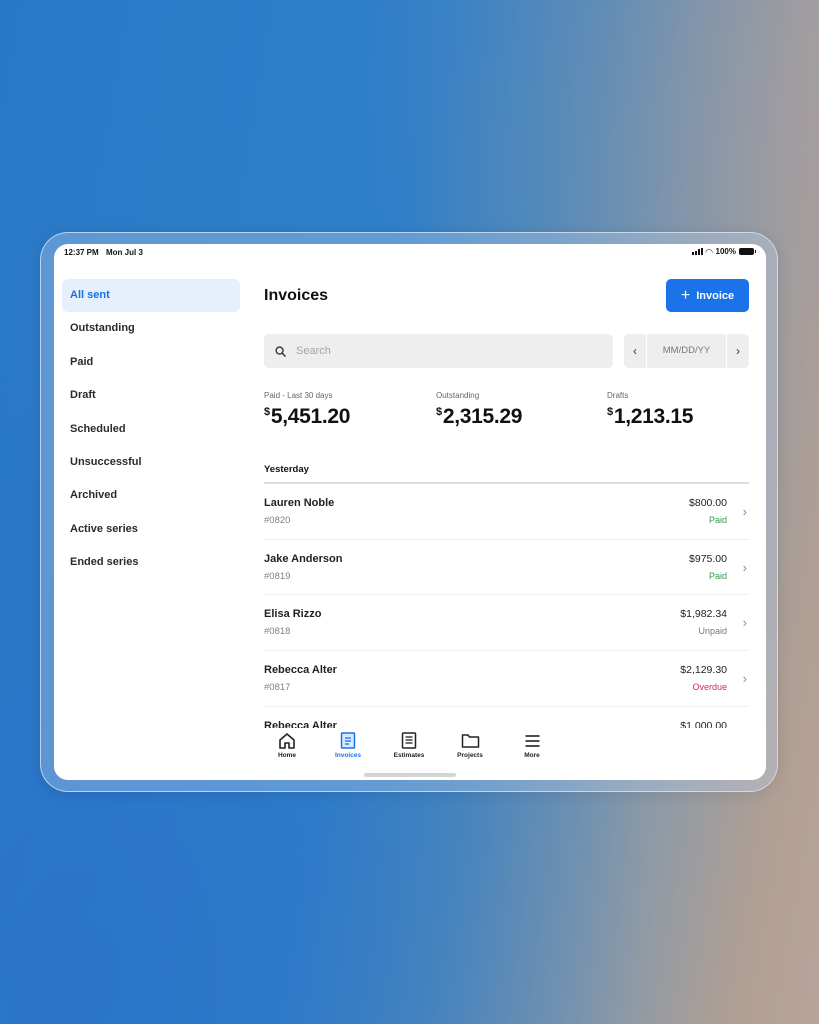  What do you see at coordinates (470, 741) in the screenshot?
I see `folder-icon` at bounding box center [470, 741].